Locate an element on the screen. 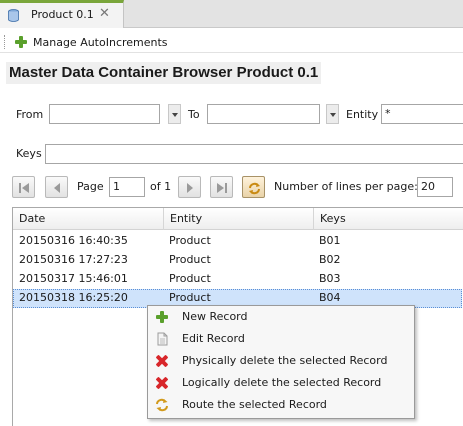 Image resolution: width=463 pixels, height=426 pixels. column-header-entity: Entity is located at coordinates (239, 219).